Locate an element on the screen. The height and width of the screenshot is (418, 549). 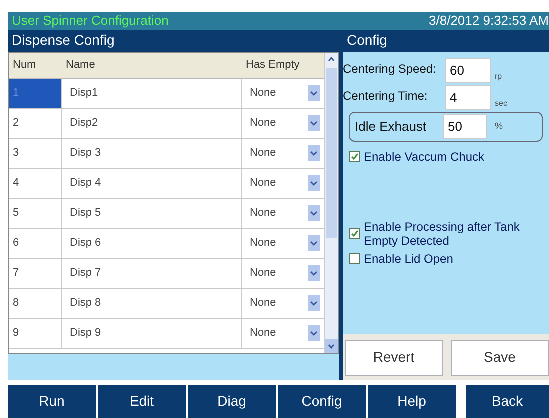
field-label: Centering Speed: is located at coordinates (390, 69).